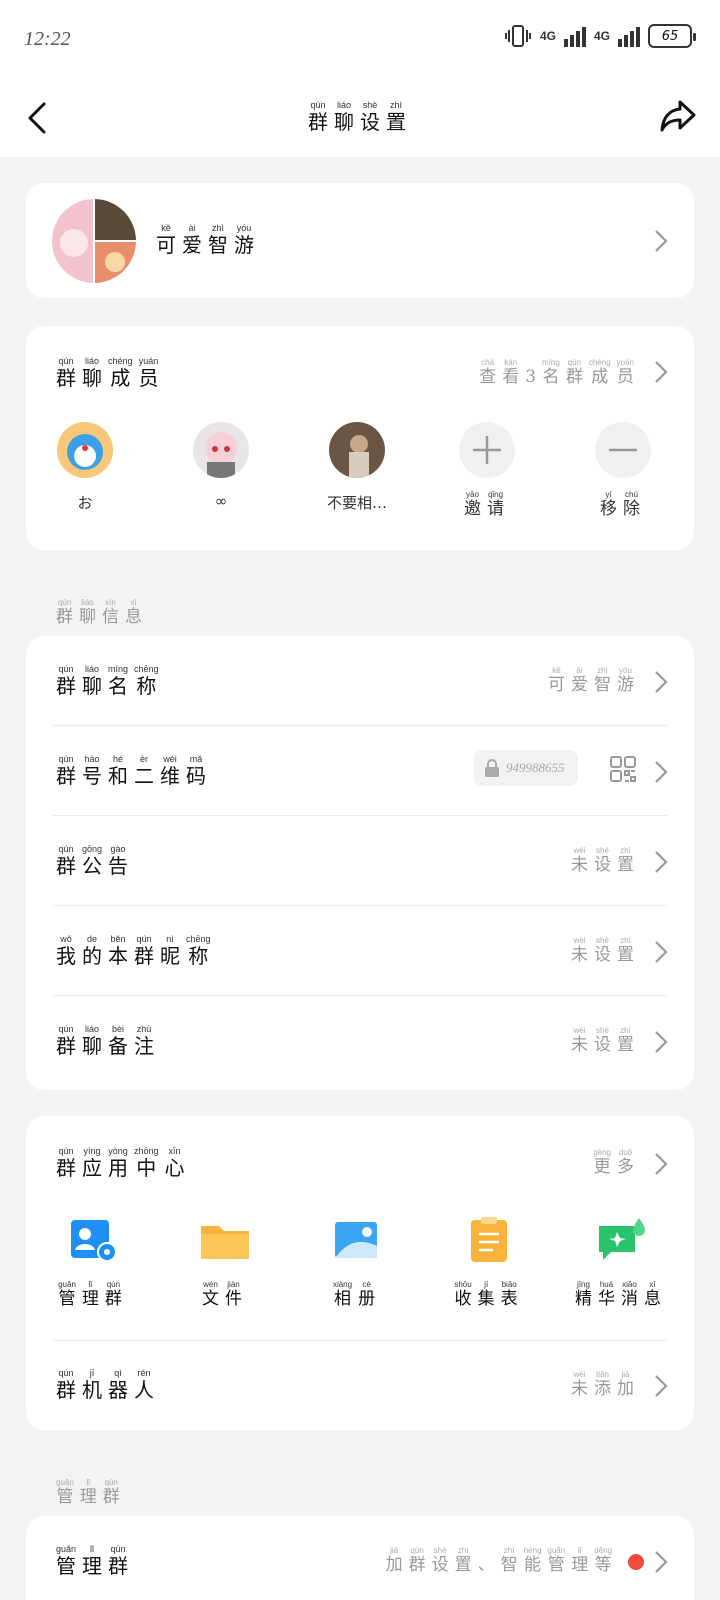  I want to click on share-button, so click(678, 116).